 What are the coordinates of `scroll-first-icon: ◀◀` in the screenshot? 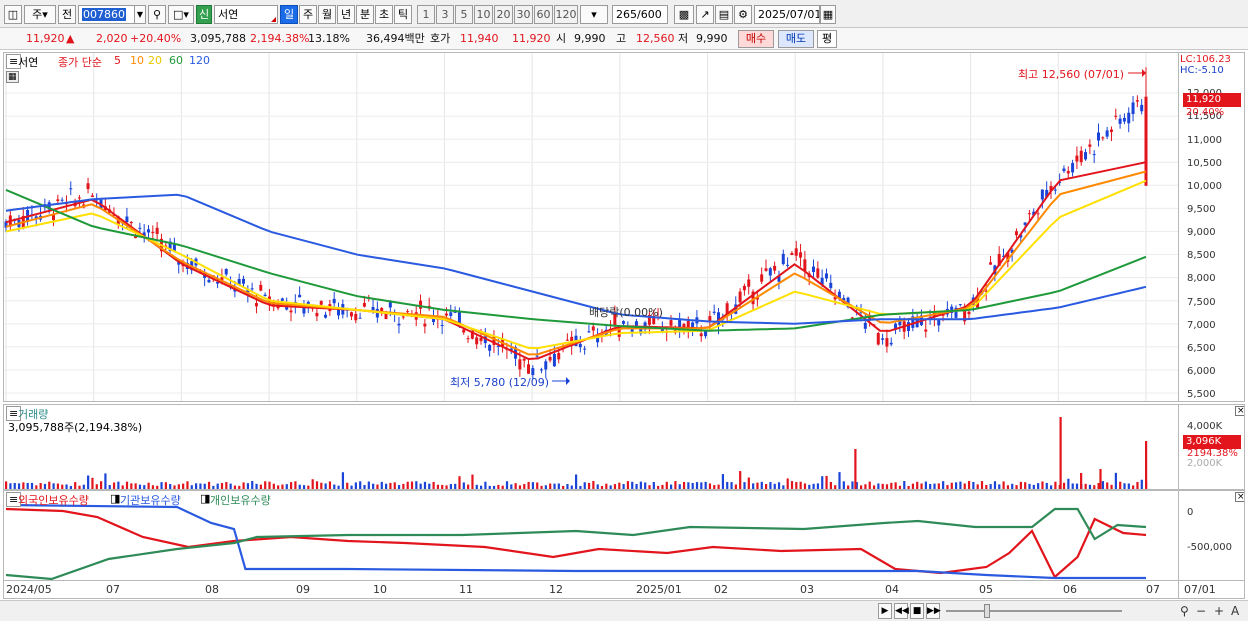 It's located at (901, 611).